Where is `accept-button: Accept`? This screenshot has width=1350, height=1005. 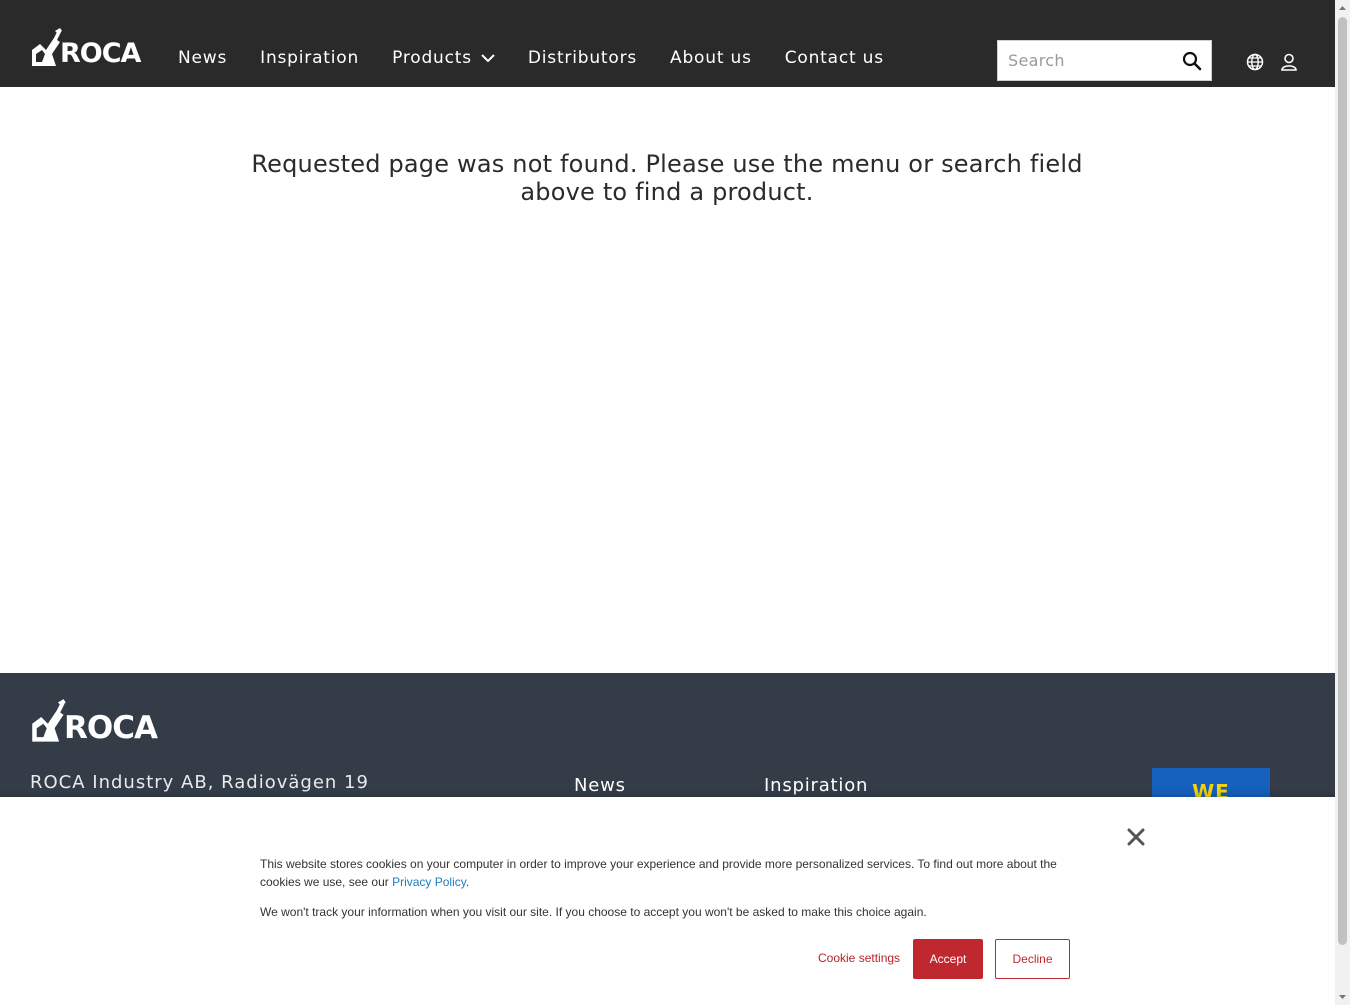 accept-button: Accept is located at coordinates (948, 959).